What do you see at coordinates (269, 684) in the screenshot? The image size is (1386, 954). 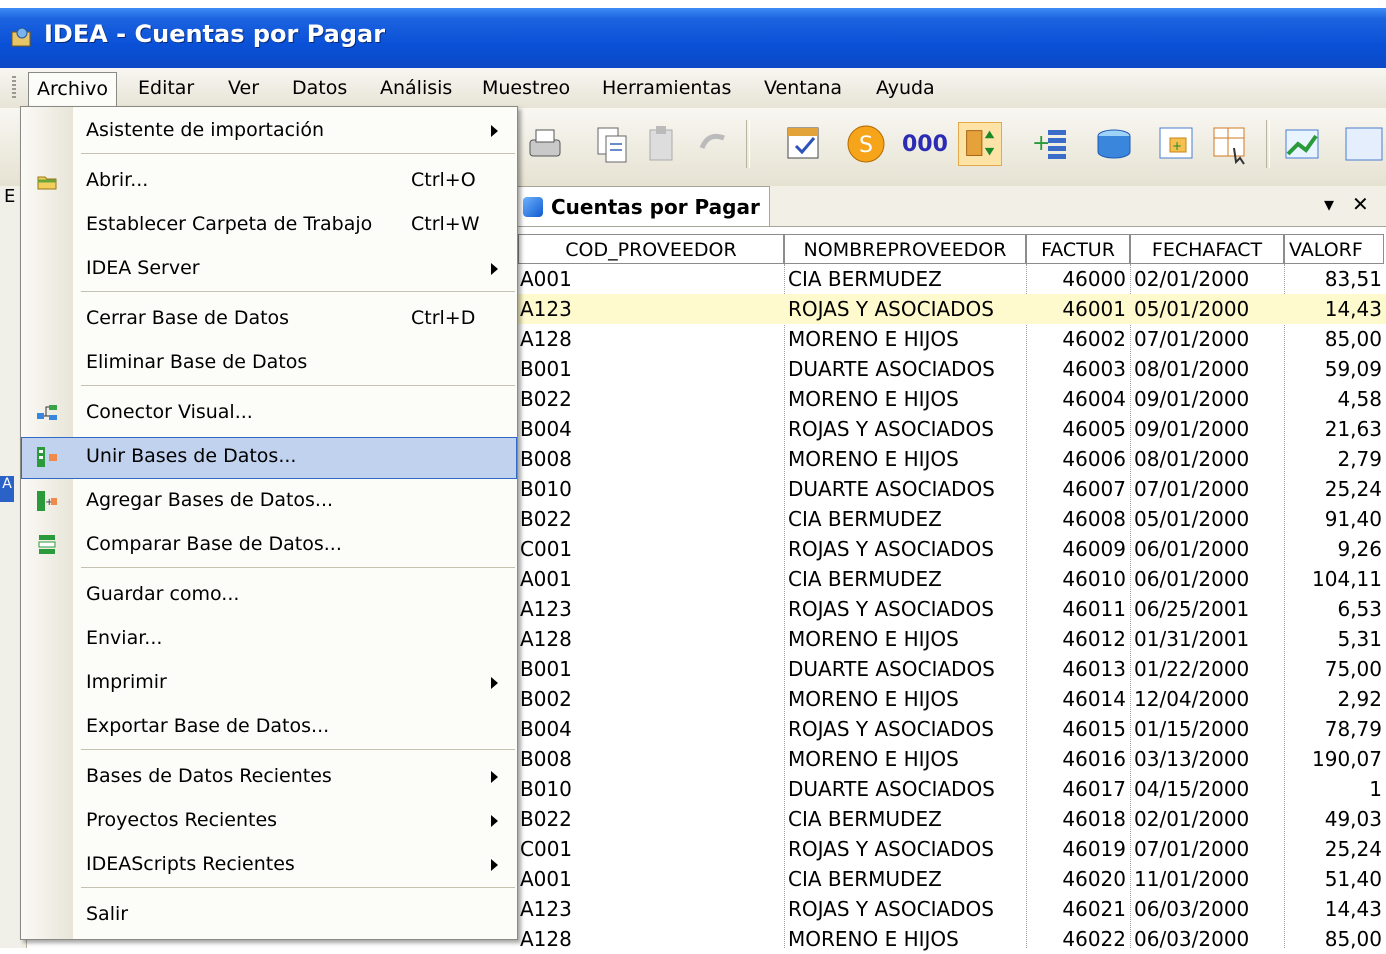 I see `menu-item-imprimir: Imprimir` at bounding box center [269, 684].